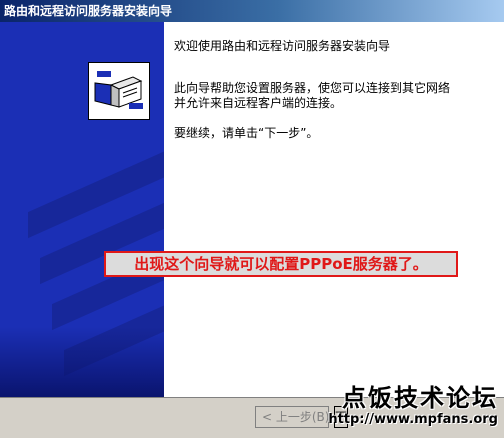 Image resolution: width=504 pixels, height=438 pixels. Describe the element at coordinates (312, 95) in the screenshot. I see `wizard-description: 此向导帮助您设置服务器，使您可以连接到其它网络 并允许来自远程客户端的连接。` at that location.